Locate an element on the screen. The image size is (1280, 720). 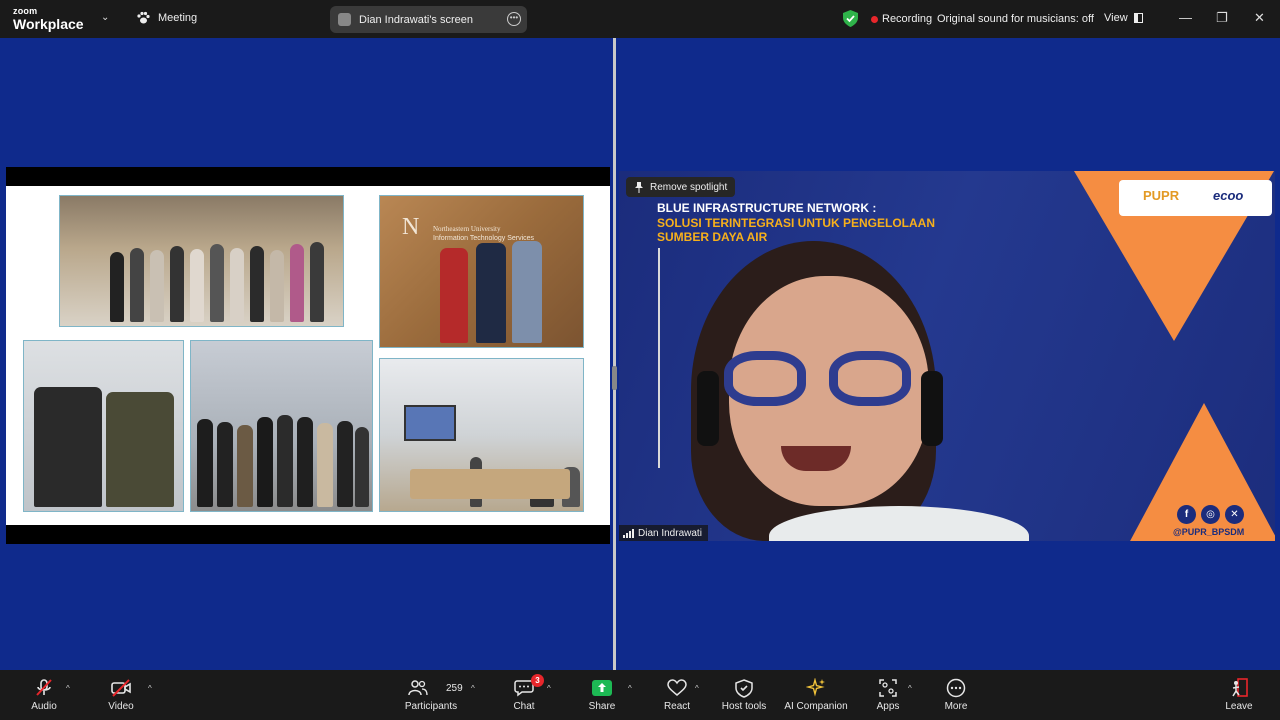
original-sound-status: Original sound for musicians: off is located at coordinates (1015, 19).